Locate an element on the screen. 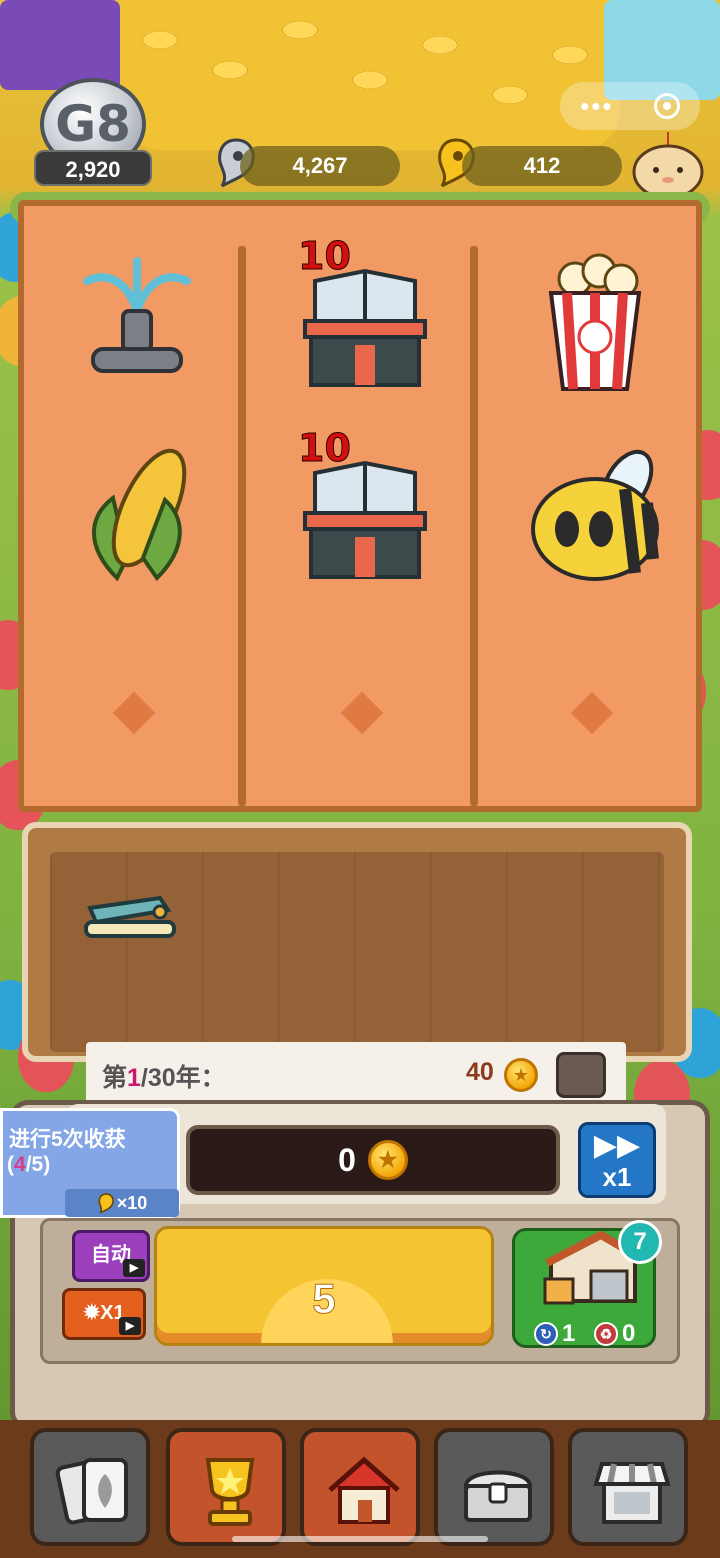 The image size is (720, 1558). storage-tray is located at coordinates (357, 942).